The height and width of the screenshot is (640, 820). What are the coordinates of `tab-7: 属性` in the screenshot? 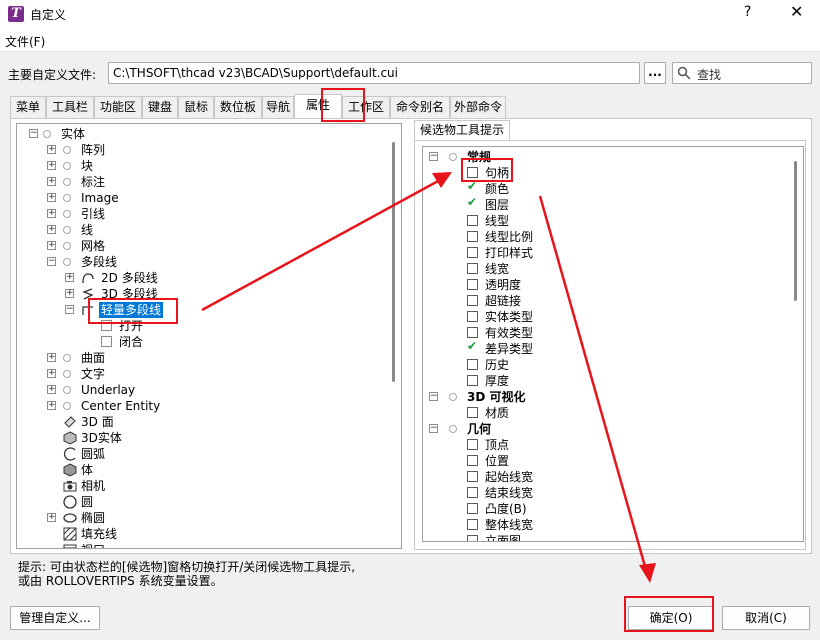 It's located at (318, 106).